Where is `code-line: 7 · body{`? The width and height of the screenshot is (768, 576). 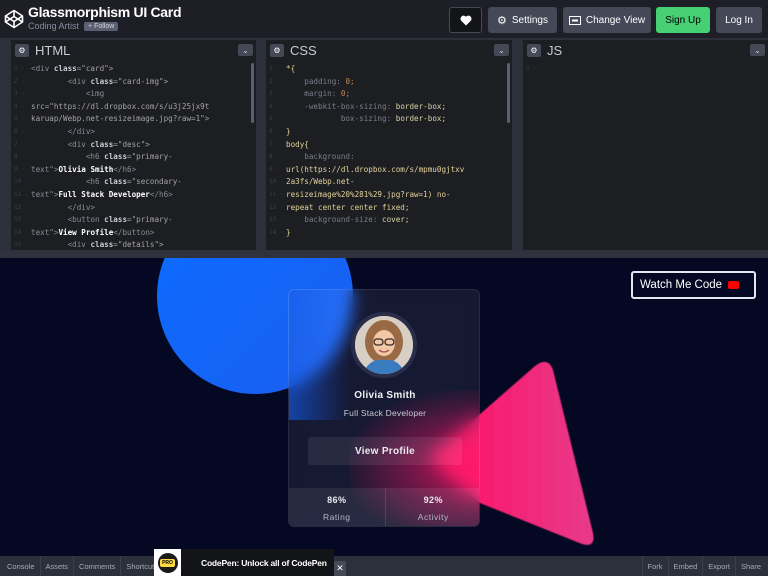
code-line: 7 · body{ is located at coordinates (289, 144).